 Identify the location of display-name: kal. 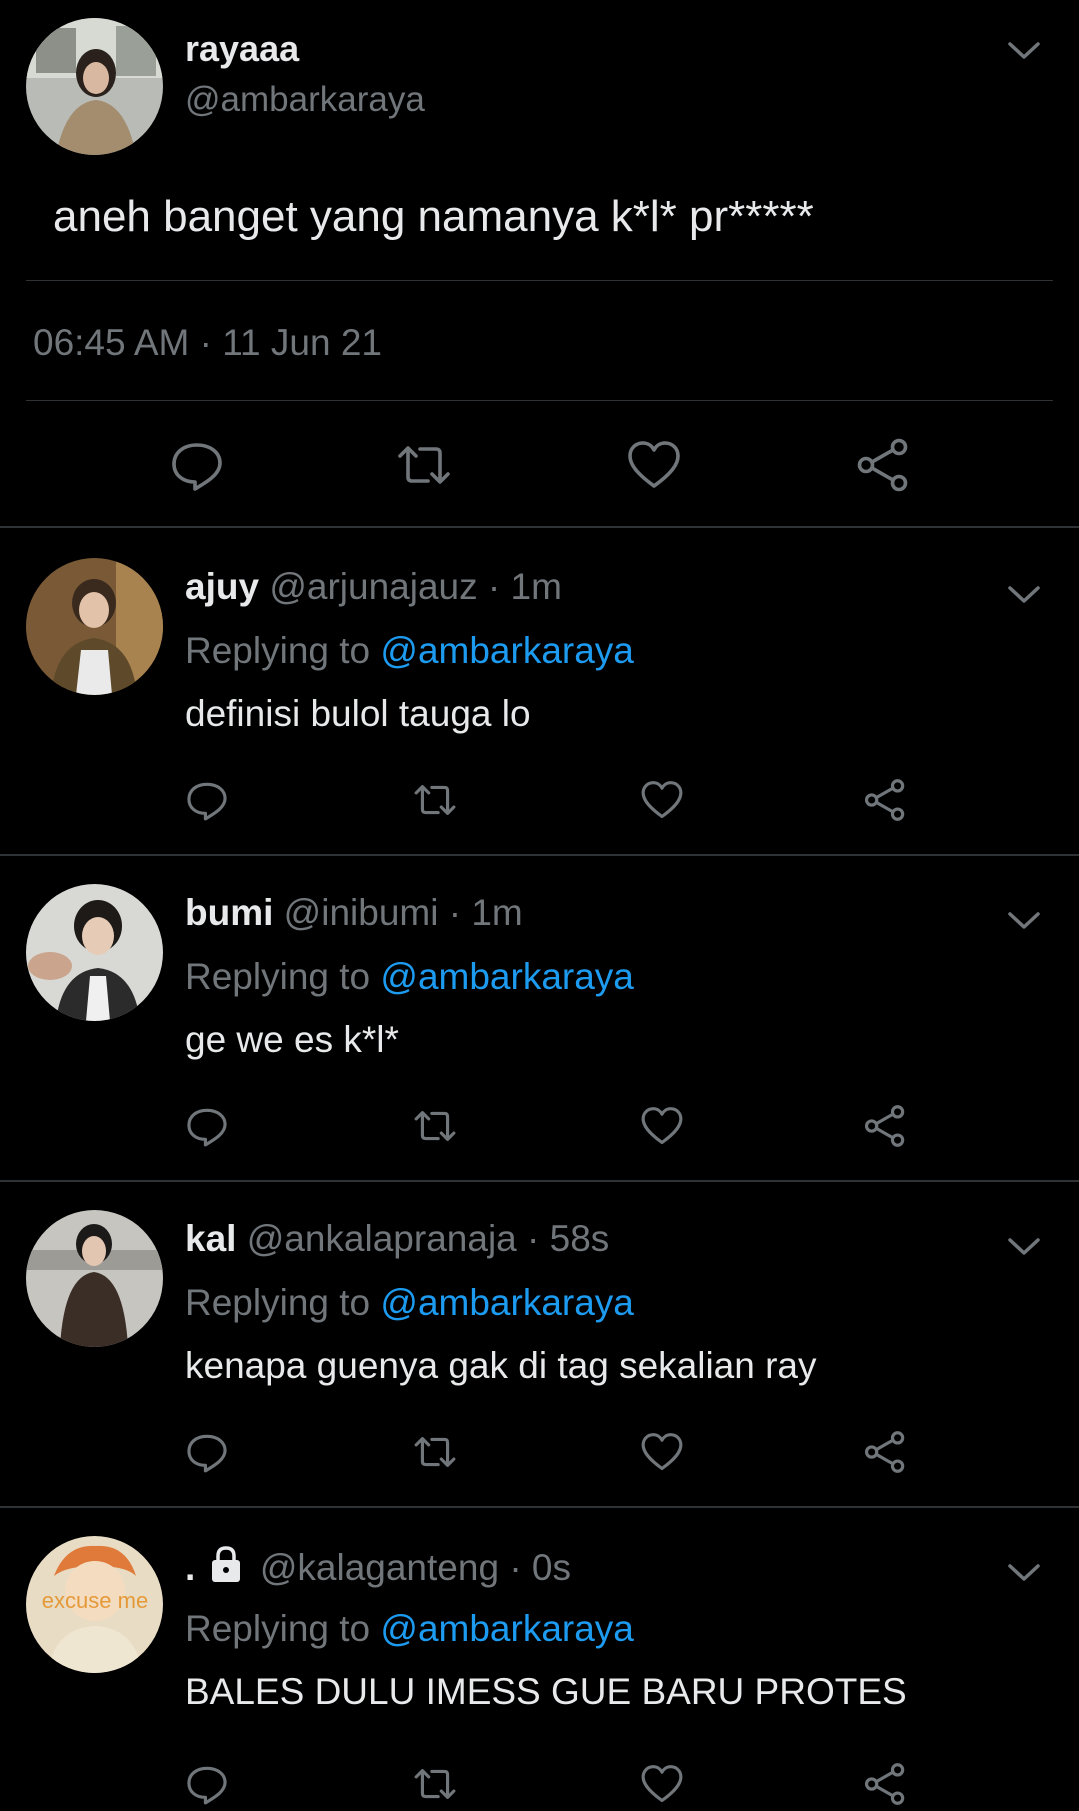
(210, 1238).